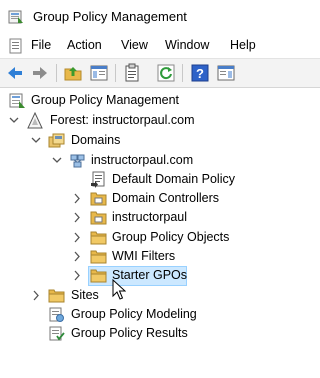 The width and height of the screenshot is (320, 378). Describe the element at coordinates (56, 314) in the screenshot. I see `modeling-icon` at that location.